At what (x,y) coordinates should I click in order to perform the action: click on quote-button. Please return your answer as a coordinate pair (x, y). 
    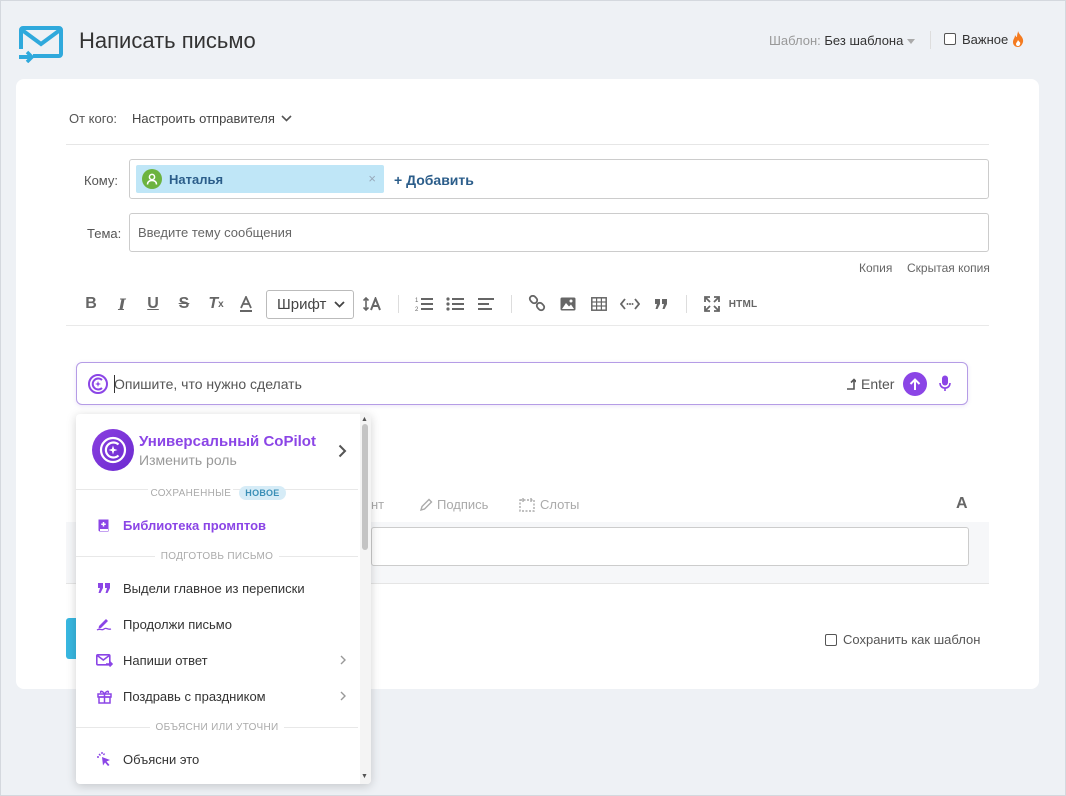
    Looking at the image, I should click on (661, 304).